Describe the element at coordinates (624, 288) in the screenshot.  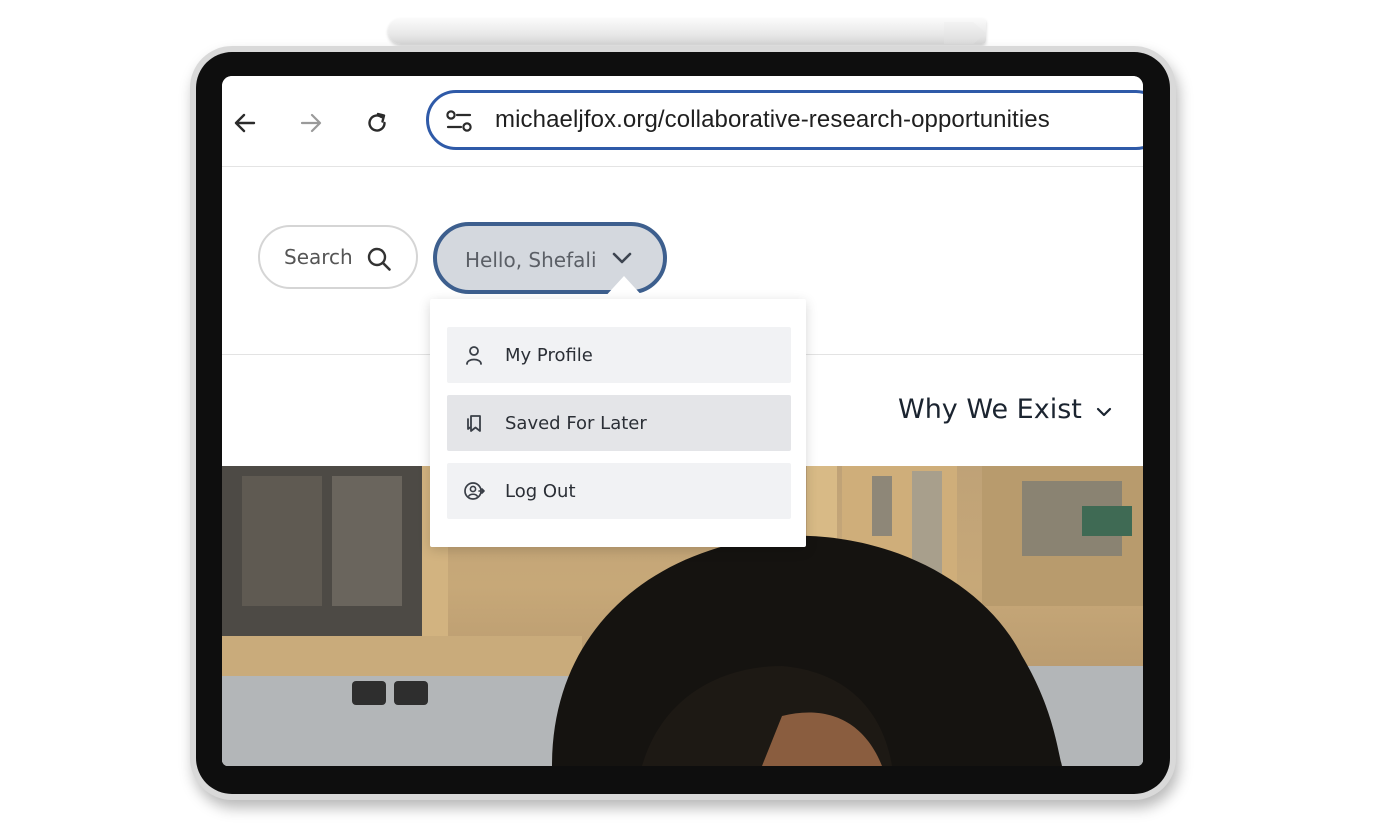
I see `dropdown-pointer` at that location.